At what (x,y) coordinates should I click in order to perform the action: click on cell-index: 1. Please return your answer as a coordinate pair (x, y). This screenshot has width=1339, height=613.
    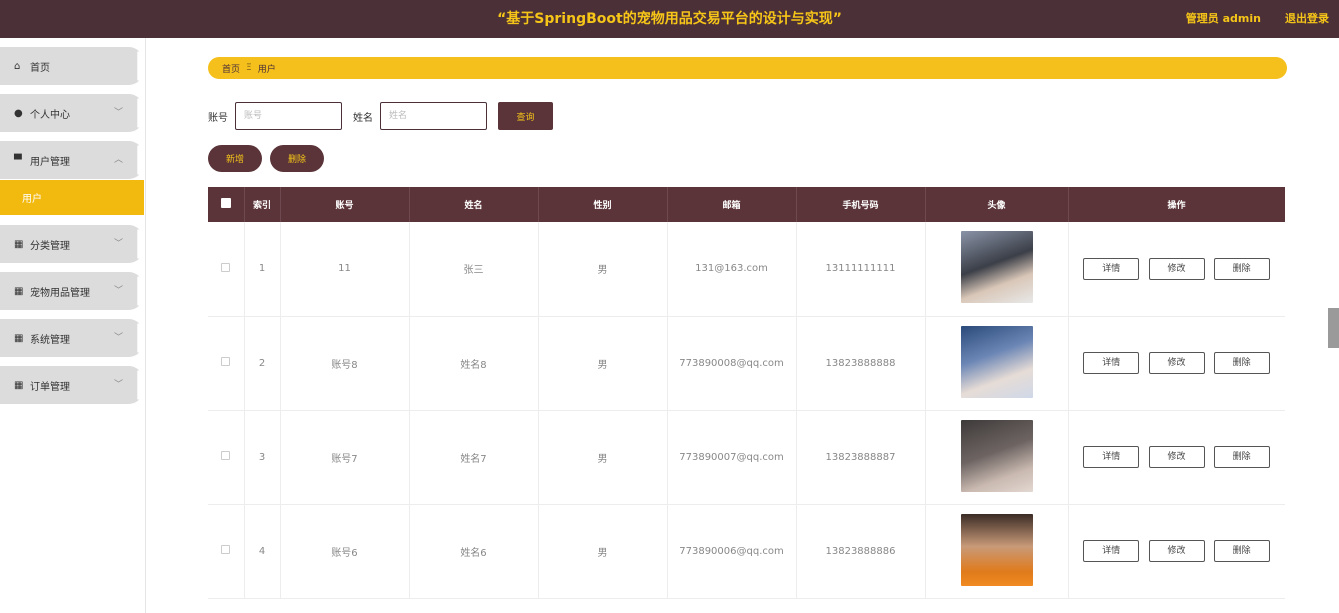
    Looking at the image, I should click on (262, 269).